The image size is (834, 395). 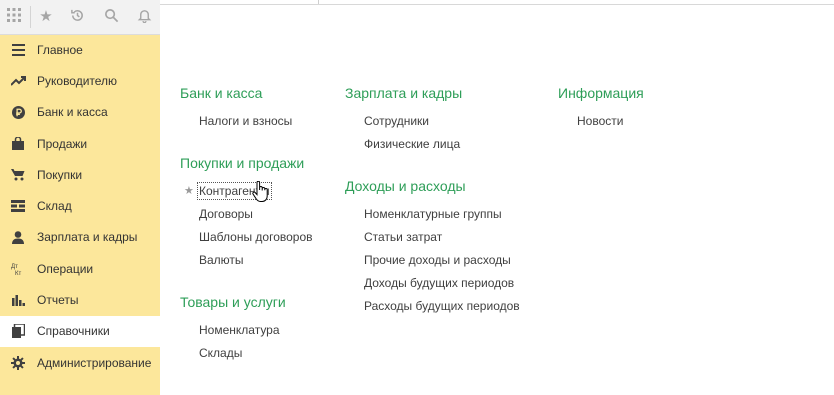 I want to click on nav-item-label: Руководителю, so click(x=77, y=80).